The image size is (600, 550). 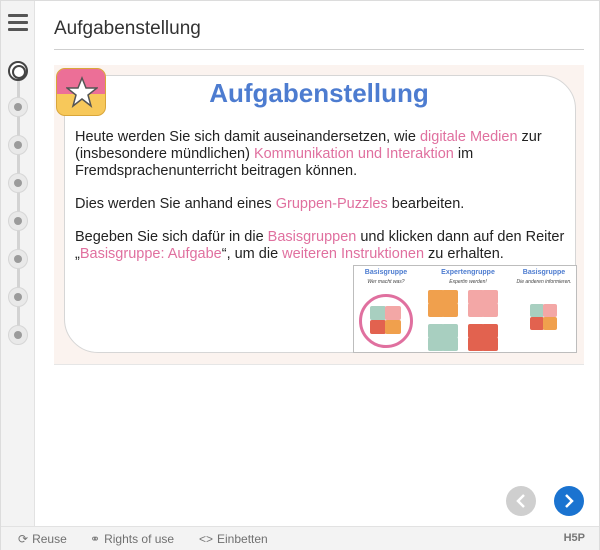 What do you see at coordinates (331, 204) in the screenshot?
I see `highlight-text: Gruppen-Puzzles` at bounding box center [331, 204].